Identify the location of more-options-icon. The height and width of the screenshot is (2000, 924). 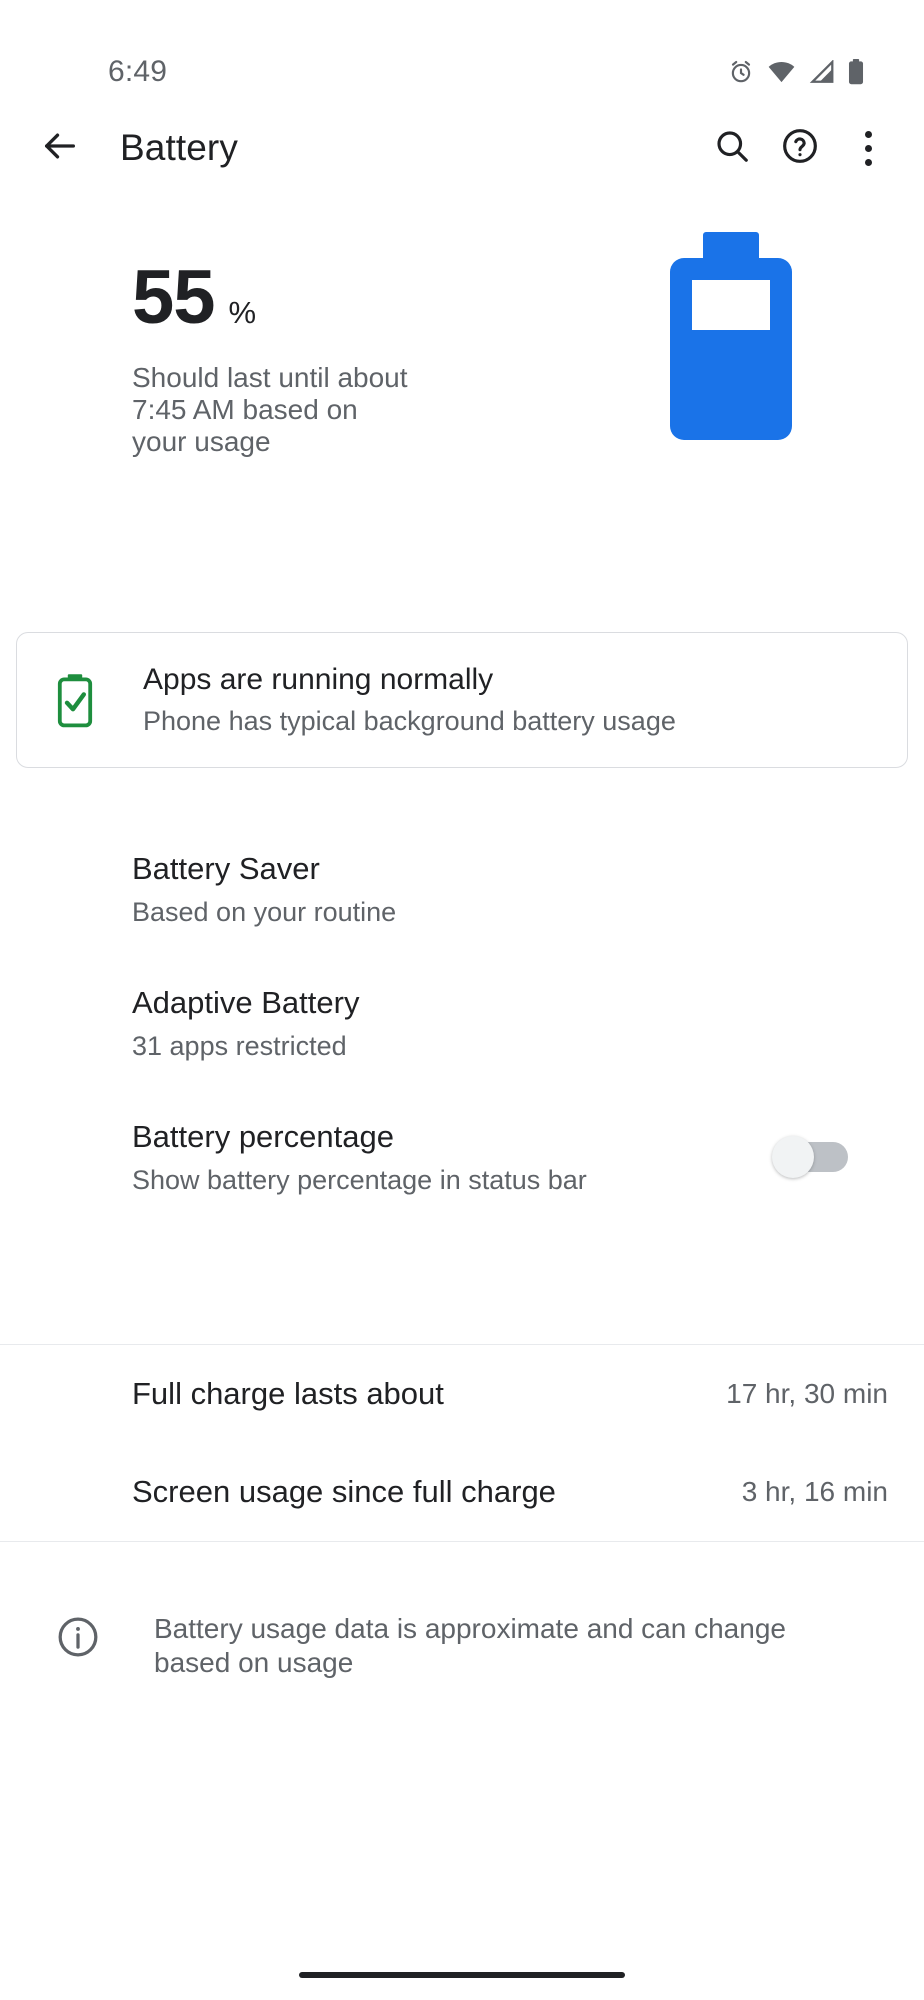
(868, 148).